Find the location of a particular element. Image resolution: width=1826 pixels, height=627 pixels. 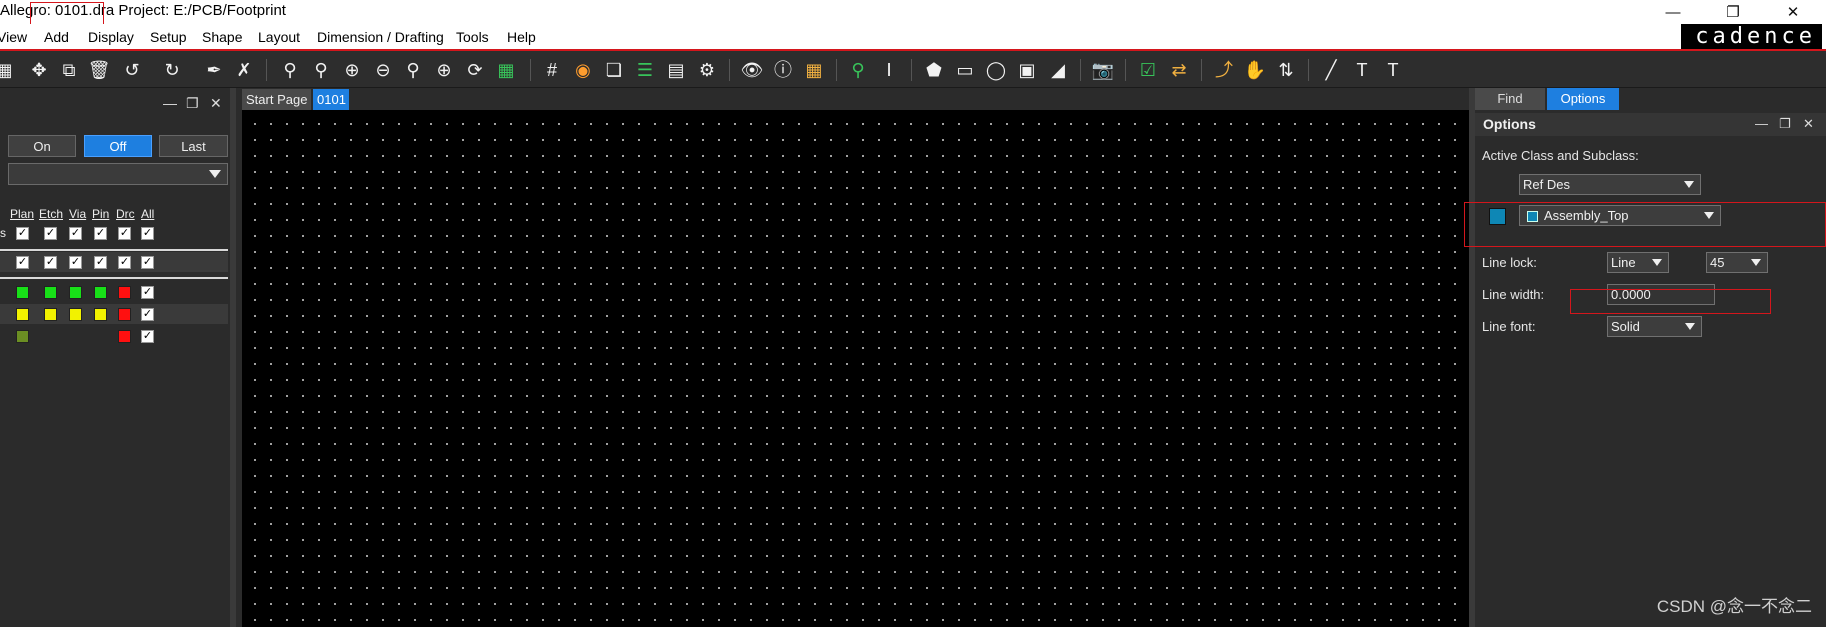

slide-icon: ✋ is located at coordinates (1255, 70).